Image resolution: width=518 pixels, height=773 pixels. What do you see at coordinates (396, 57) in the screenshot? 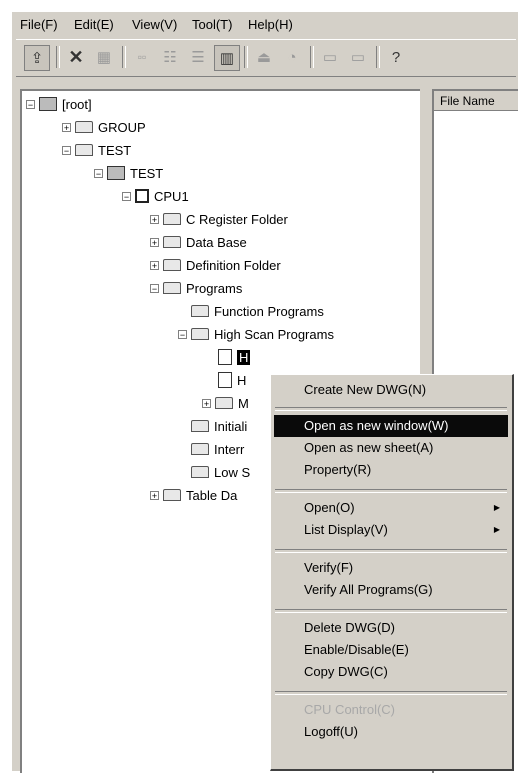
I see `help-icon: ?` at bounding box center [396, 57].